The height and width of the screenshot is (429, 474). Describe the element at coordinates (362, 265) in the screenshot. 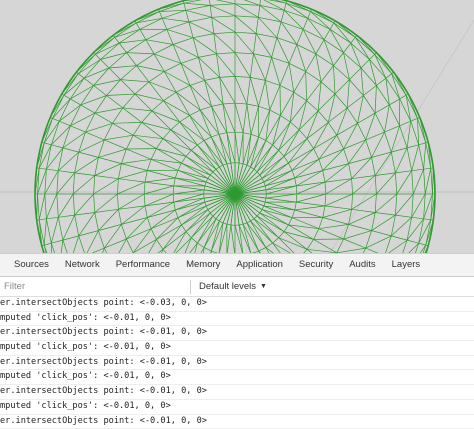

I see `tab-audits: Audits` at that location.